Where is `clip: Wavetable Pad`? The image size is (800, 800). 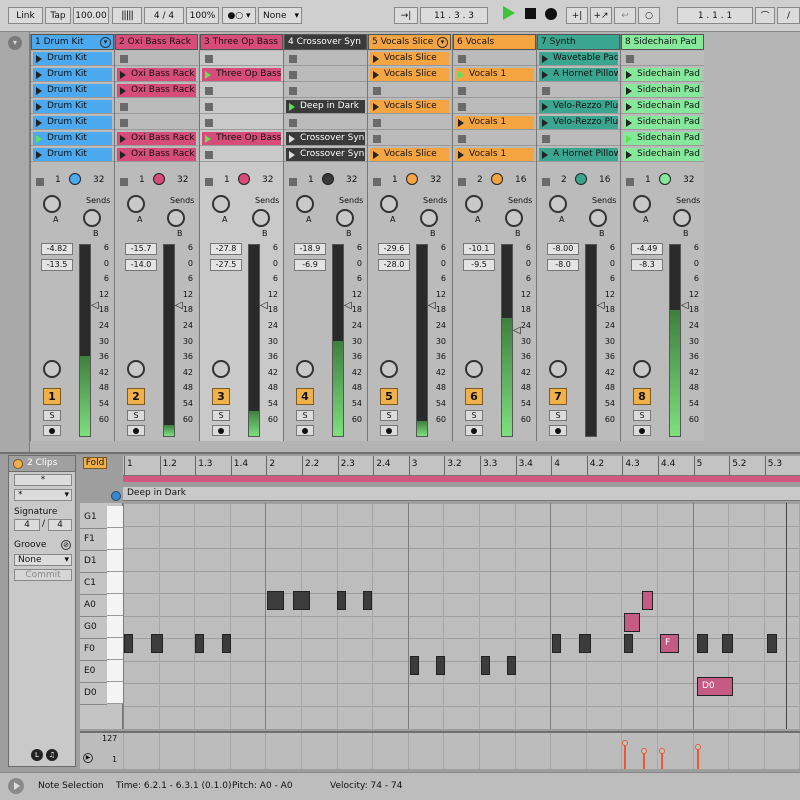 clip: Wavetable Pad is located at coordinates (578, 58).